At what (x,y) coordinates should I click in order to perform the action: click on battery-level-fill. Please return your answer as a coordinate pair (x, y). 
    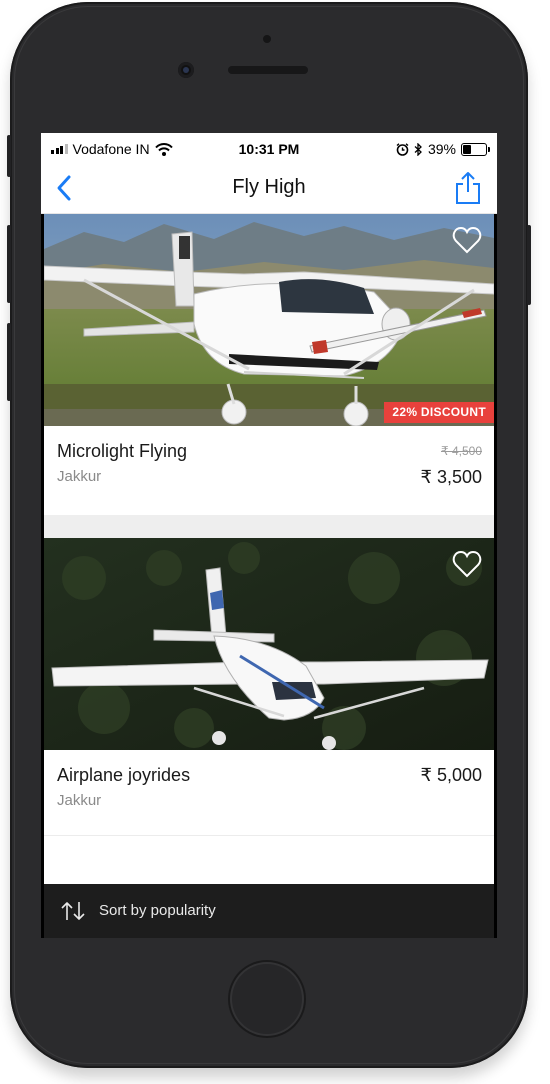
    Looking at the image, I should click on (467, 149).